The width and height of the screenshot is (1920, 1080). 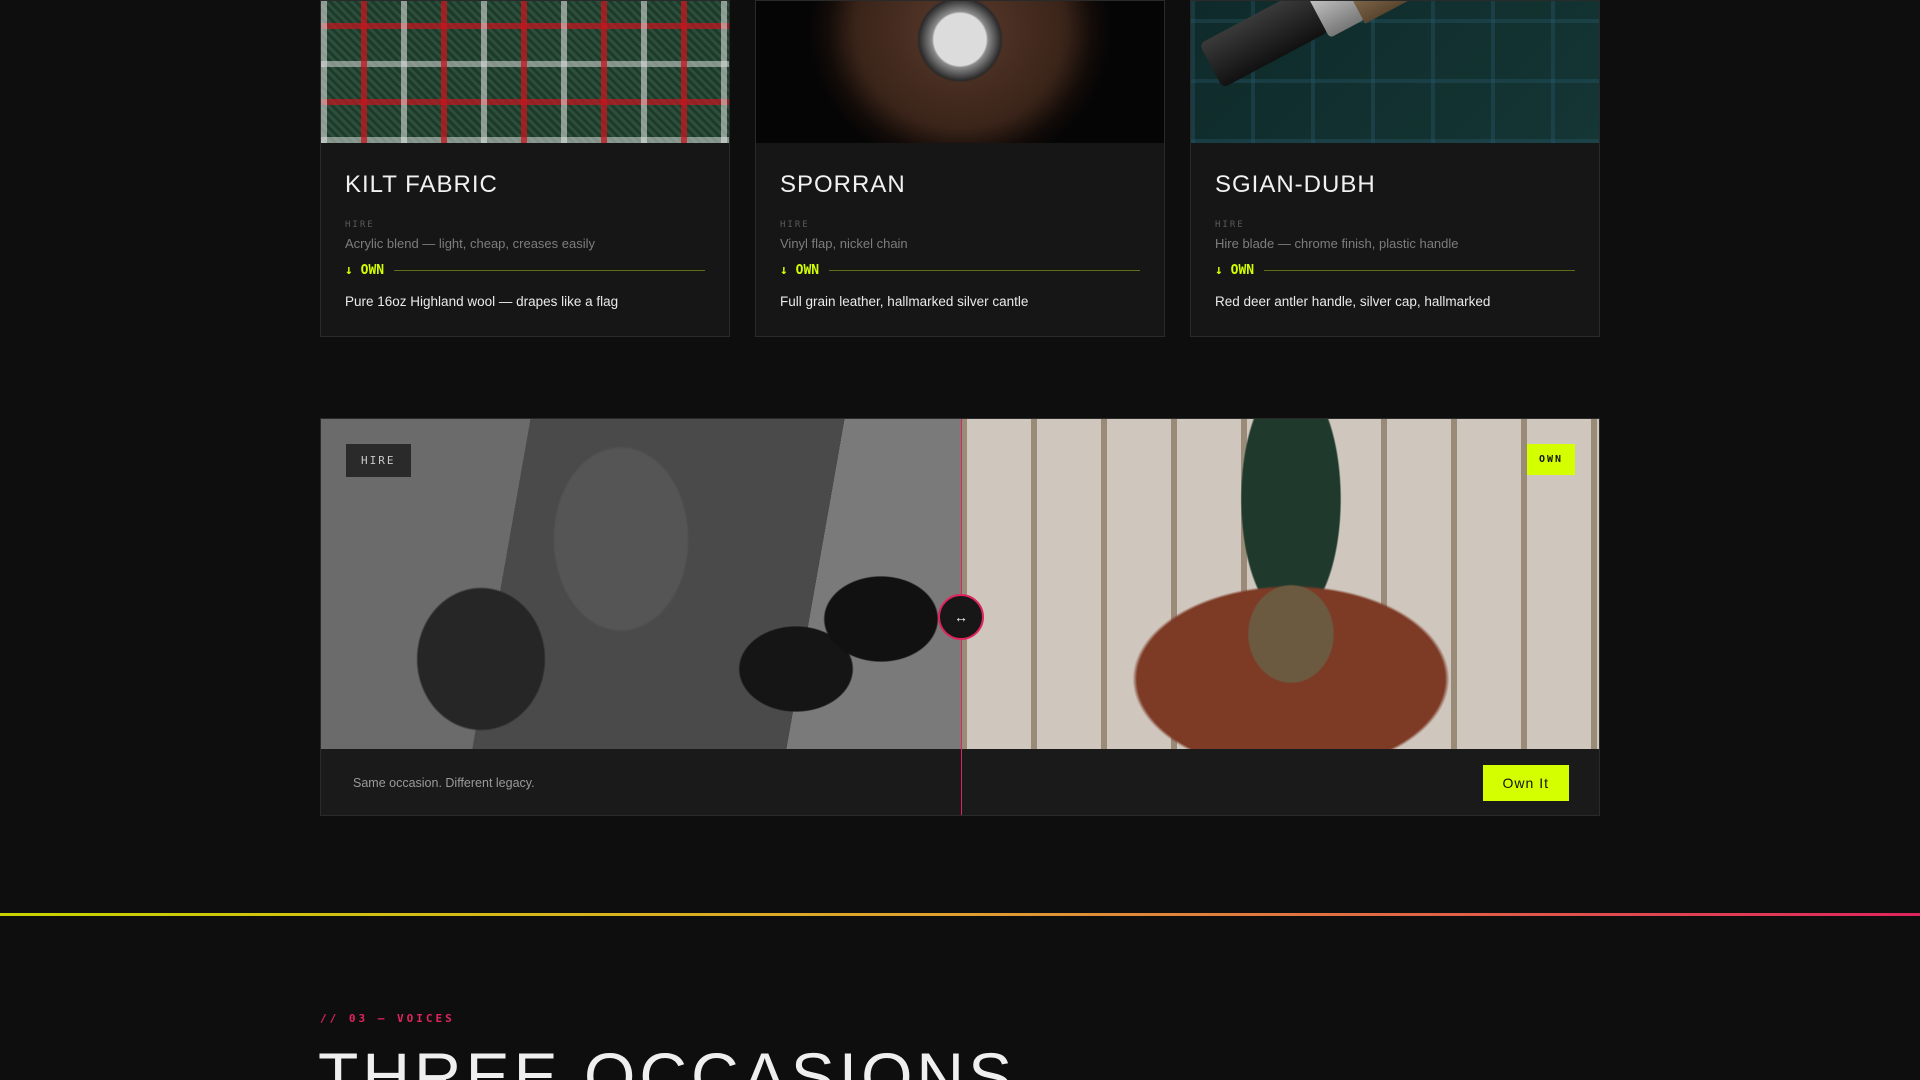 I want to click on hire-badge: HIRE, so click(x=378, y=460).